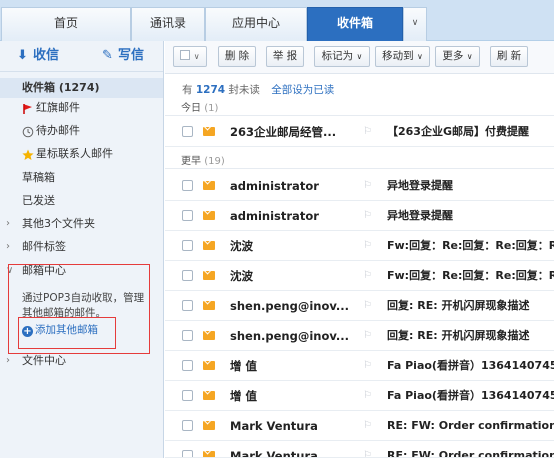 Image resolution: width=554 pixels, height=458 pixels. Describe the element at coordinates (237, 56) in the screenshot. I see `delete-button: 删 除` at that location.